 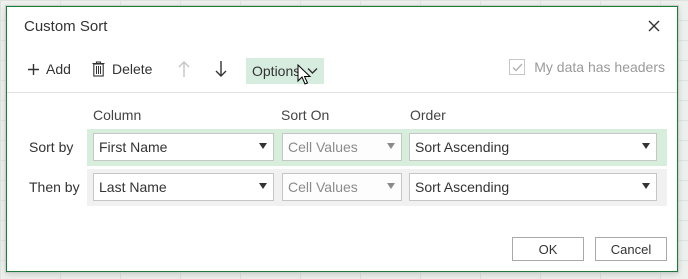 I want to click on column-select: Last Name, so click(x=183, y=187).